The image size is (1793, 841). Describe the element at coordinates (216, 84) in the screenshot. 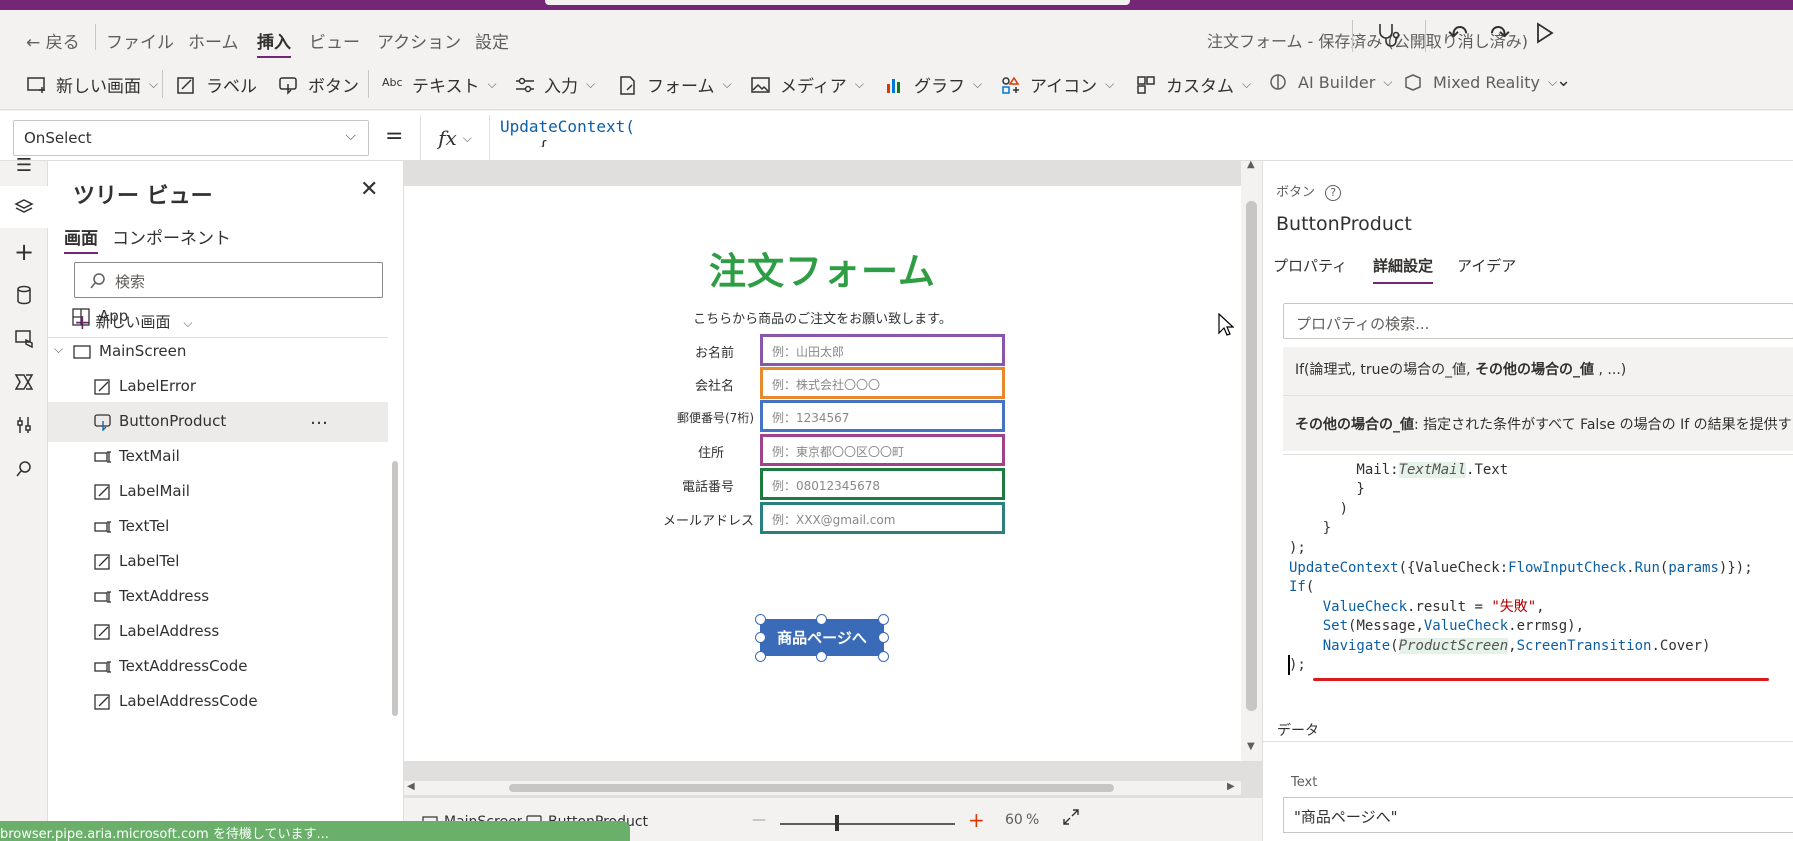

I see `label-button: ラベル` at that location.